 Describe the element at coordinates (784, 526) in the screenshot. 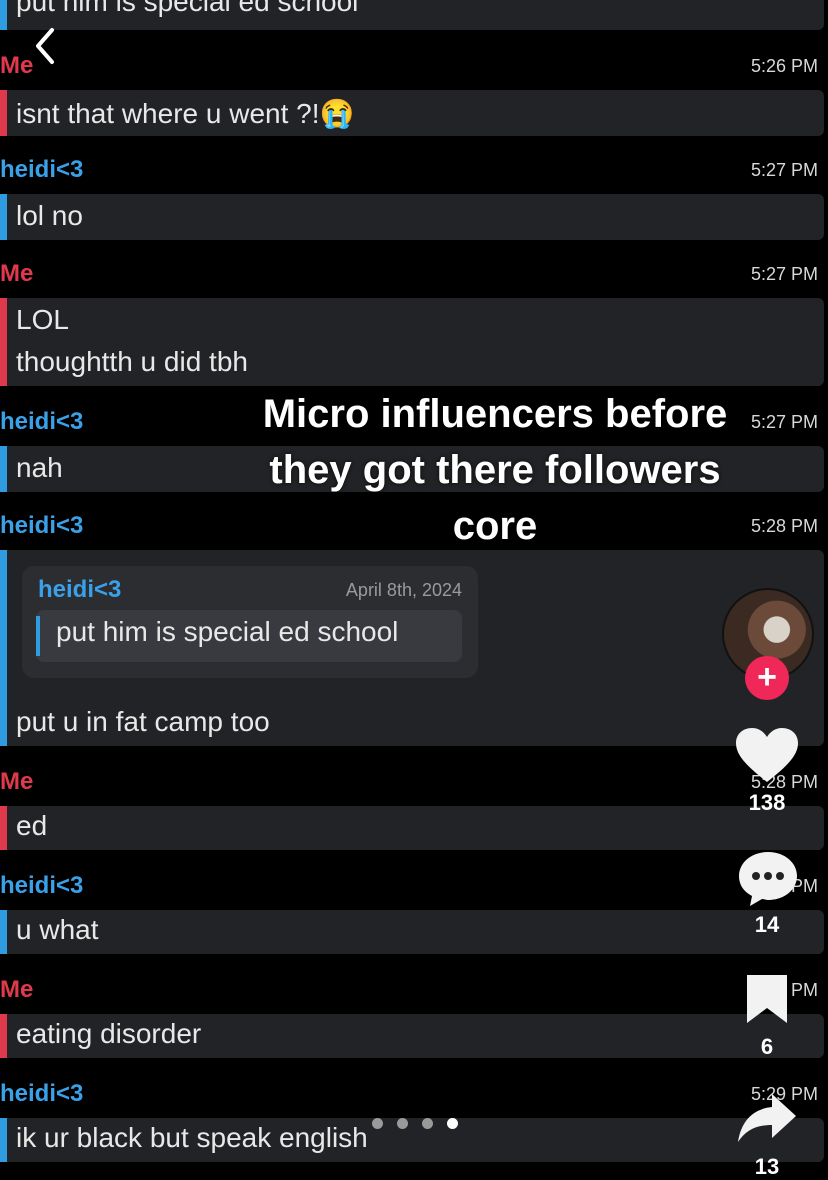

I see `message-timestamp: 5:28 PM` at that location.